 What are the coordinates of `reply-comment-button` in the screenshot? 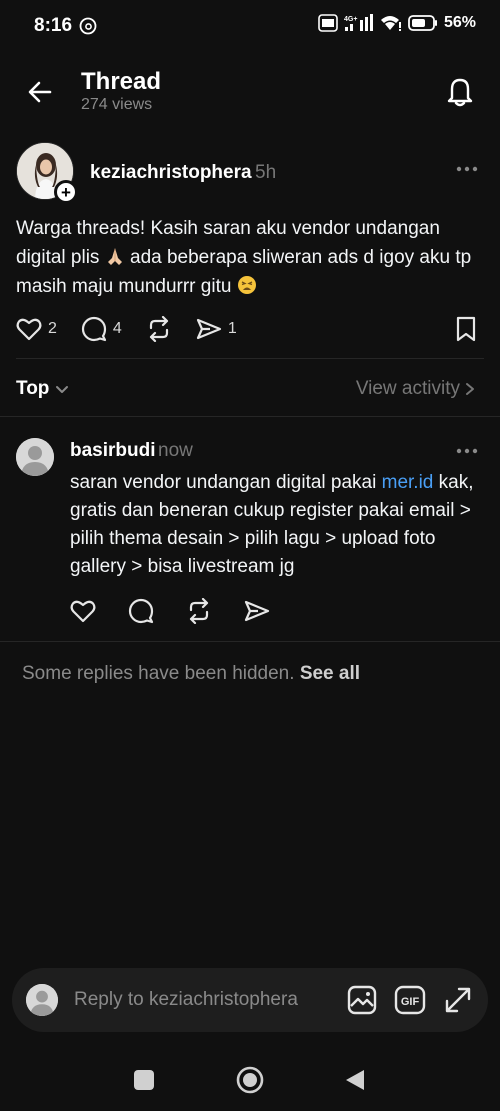 It's located at (141, 611).